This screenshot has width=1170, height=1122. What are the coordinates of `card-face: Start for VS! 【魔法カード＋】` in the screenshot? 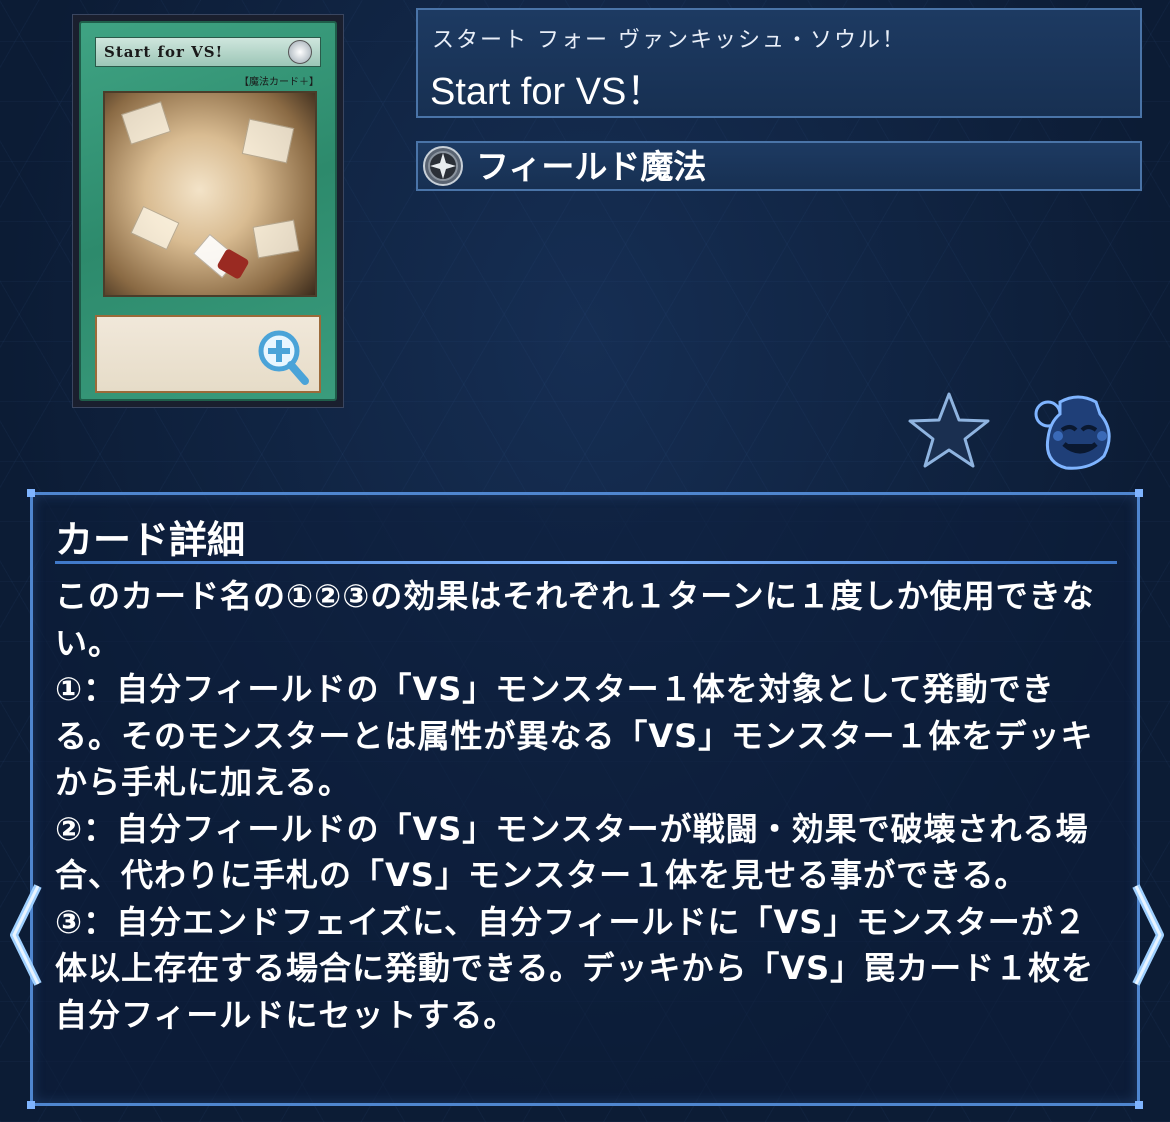 It's located at (208, 211).